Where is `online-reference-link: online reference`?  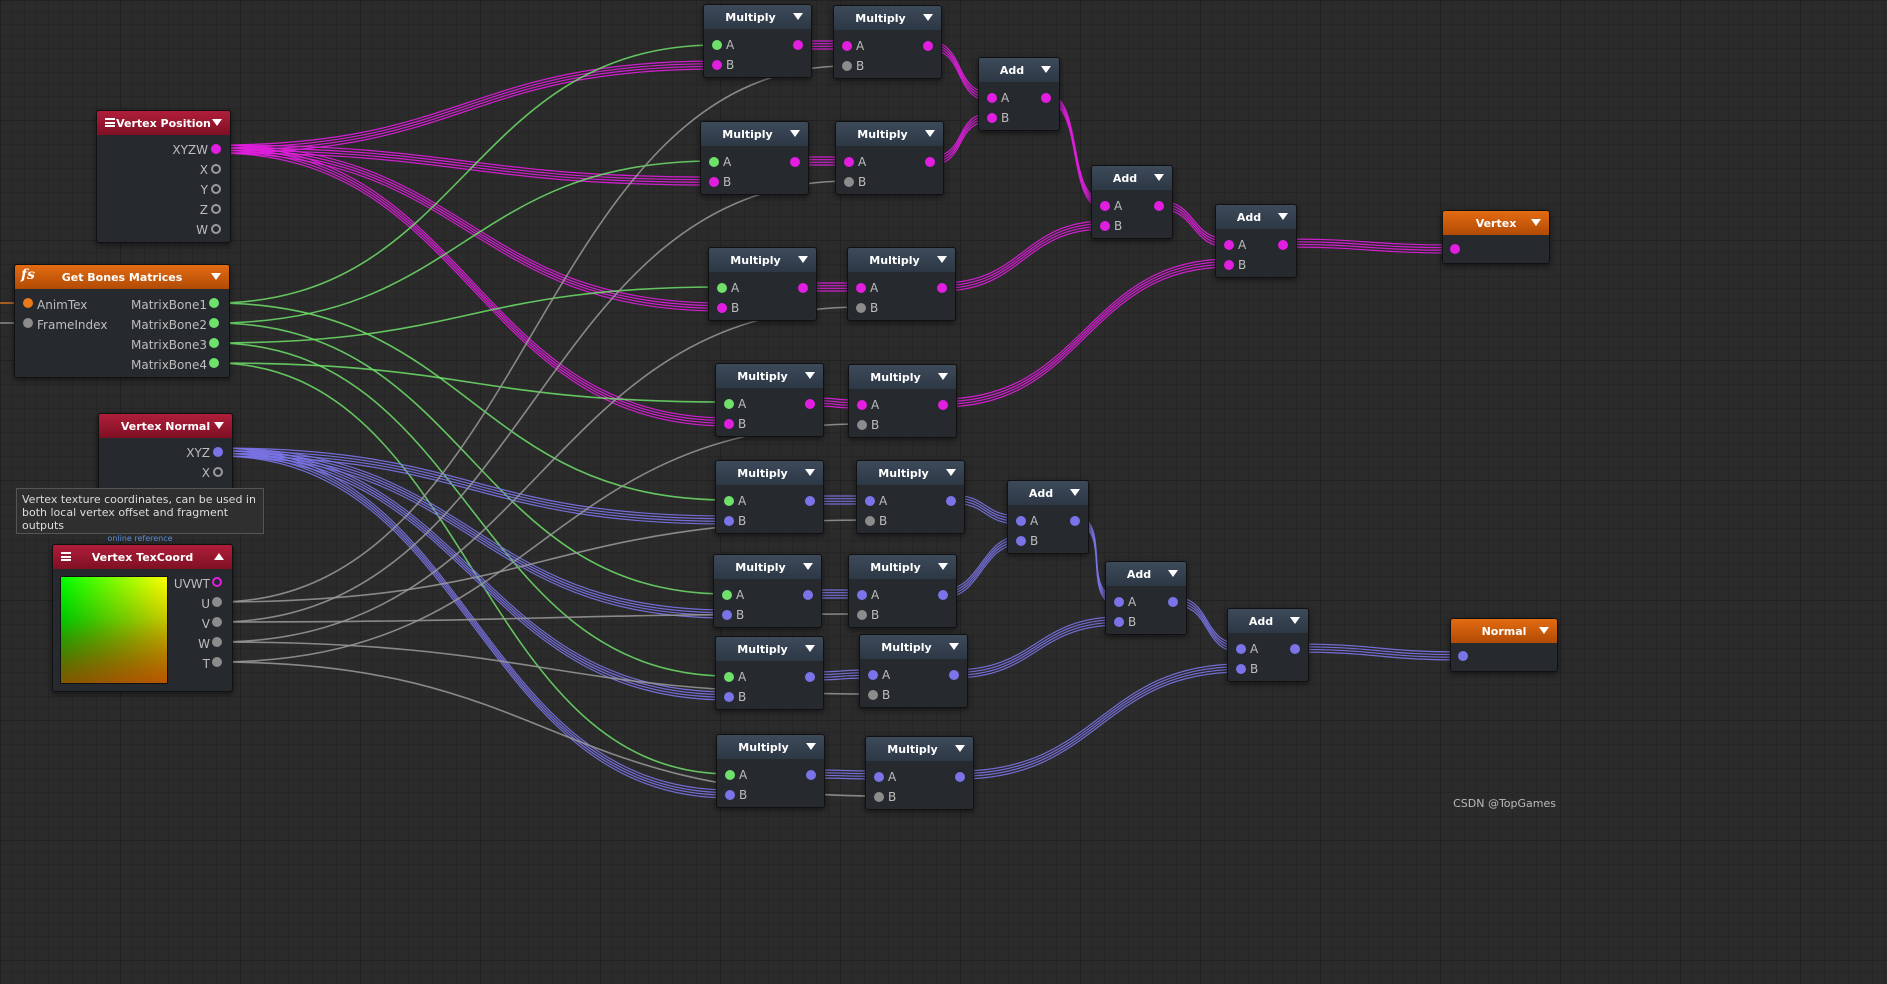 online-reference-link: online reference is located at coordinates (140, 539).